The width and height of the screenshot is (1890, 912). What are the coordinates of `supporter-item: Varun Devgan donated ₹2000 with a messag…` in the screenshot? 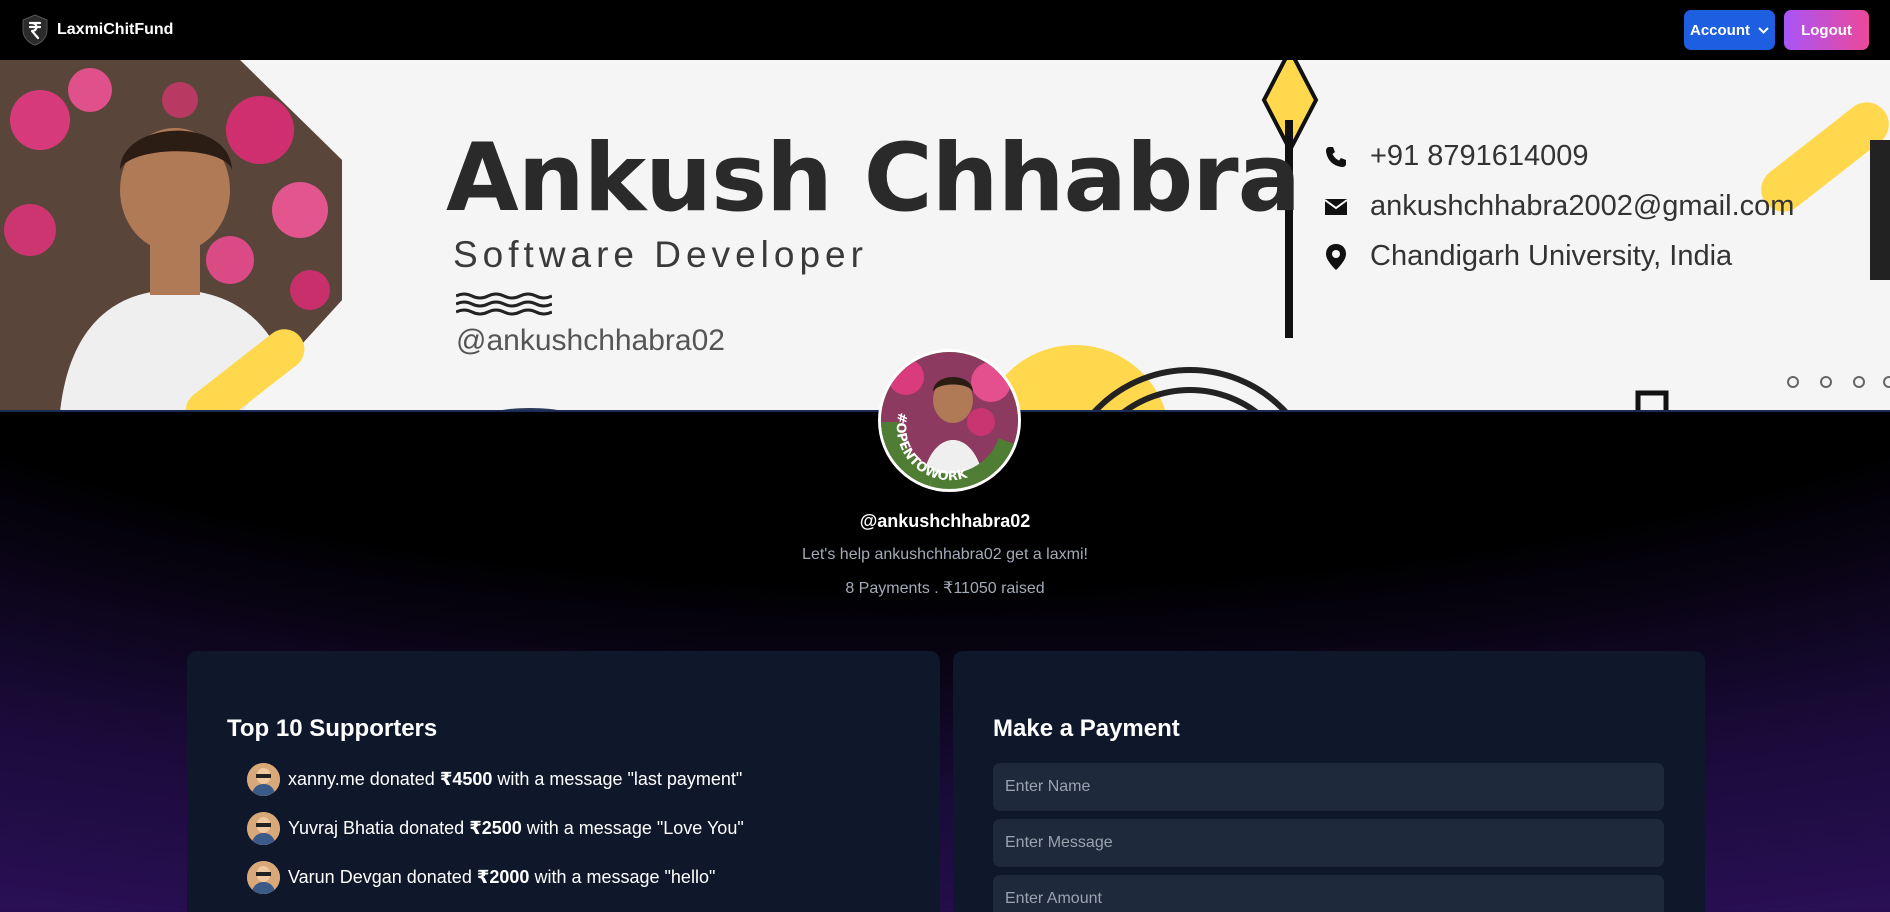 It's located at (573, 877).